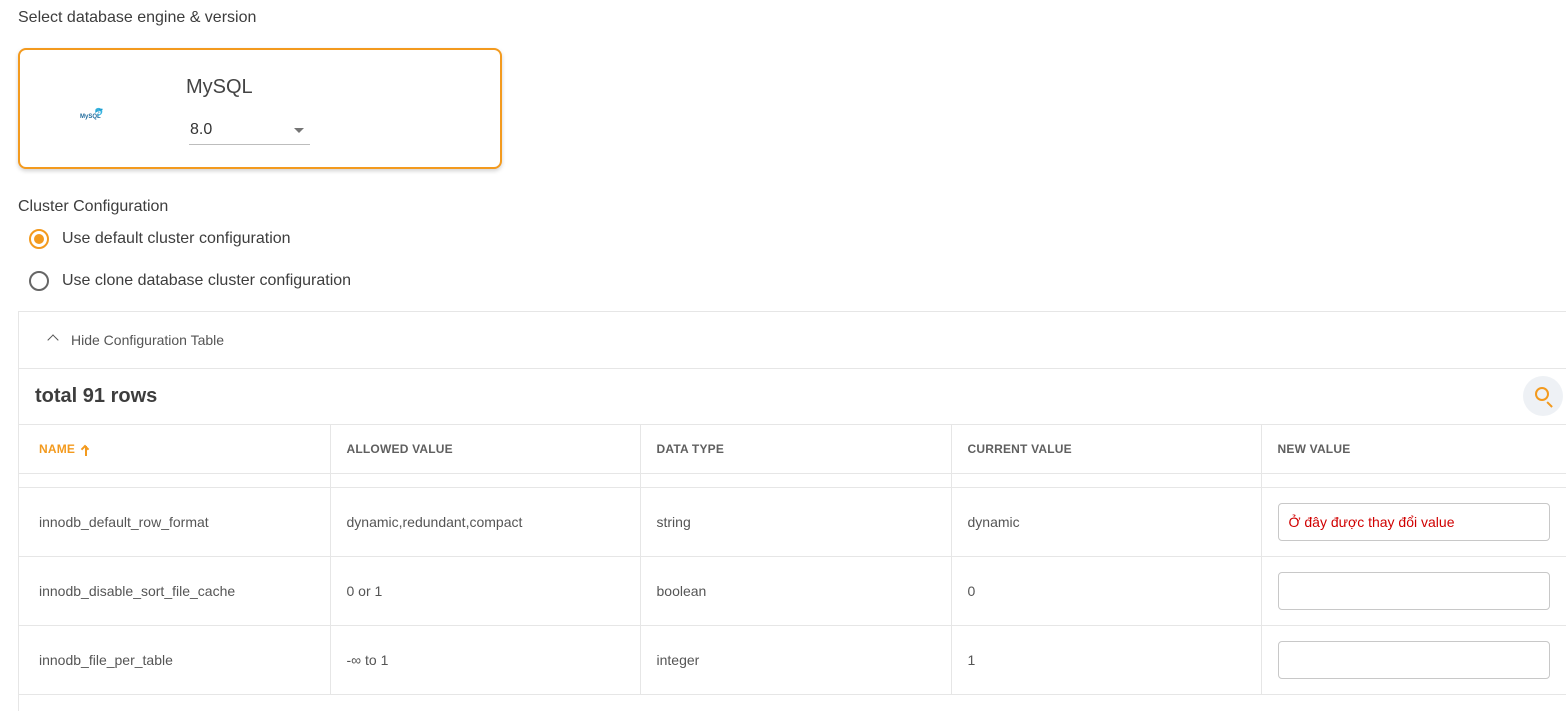 The height and width of the screenshot is (711, 1566). Describe the element at coordinates (249, 130) in the screenshot. I see `version-select: 8.0` at that location.